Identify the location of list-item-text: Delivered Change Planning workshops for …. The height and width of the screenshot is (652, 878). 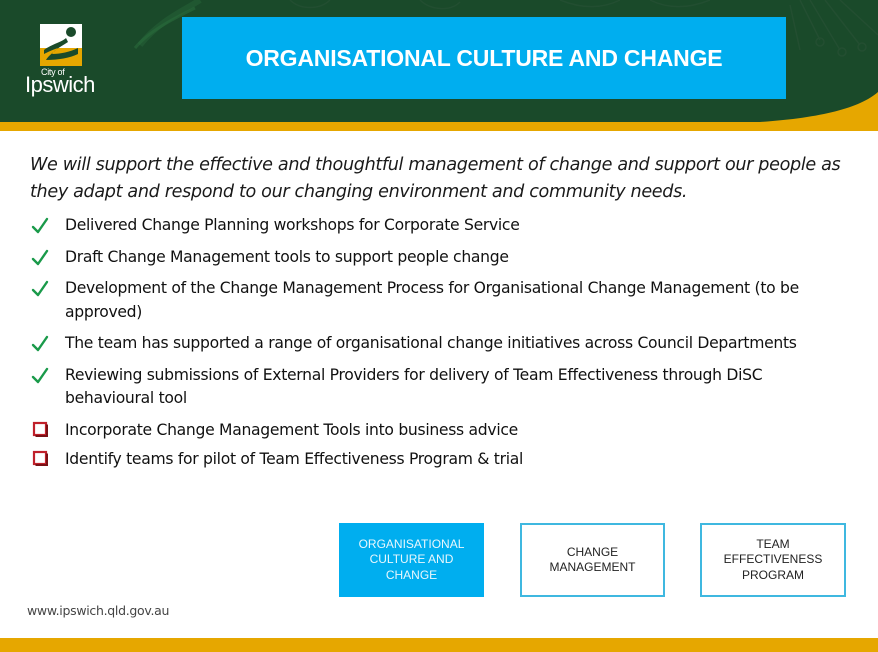
(292, 225).